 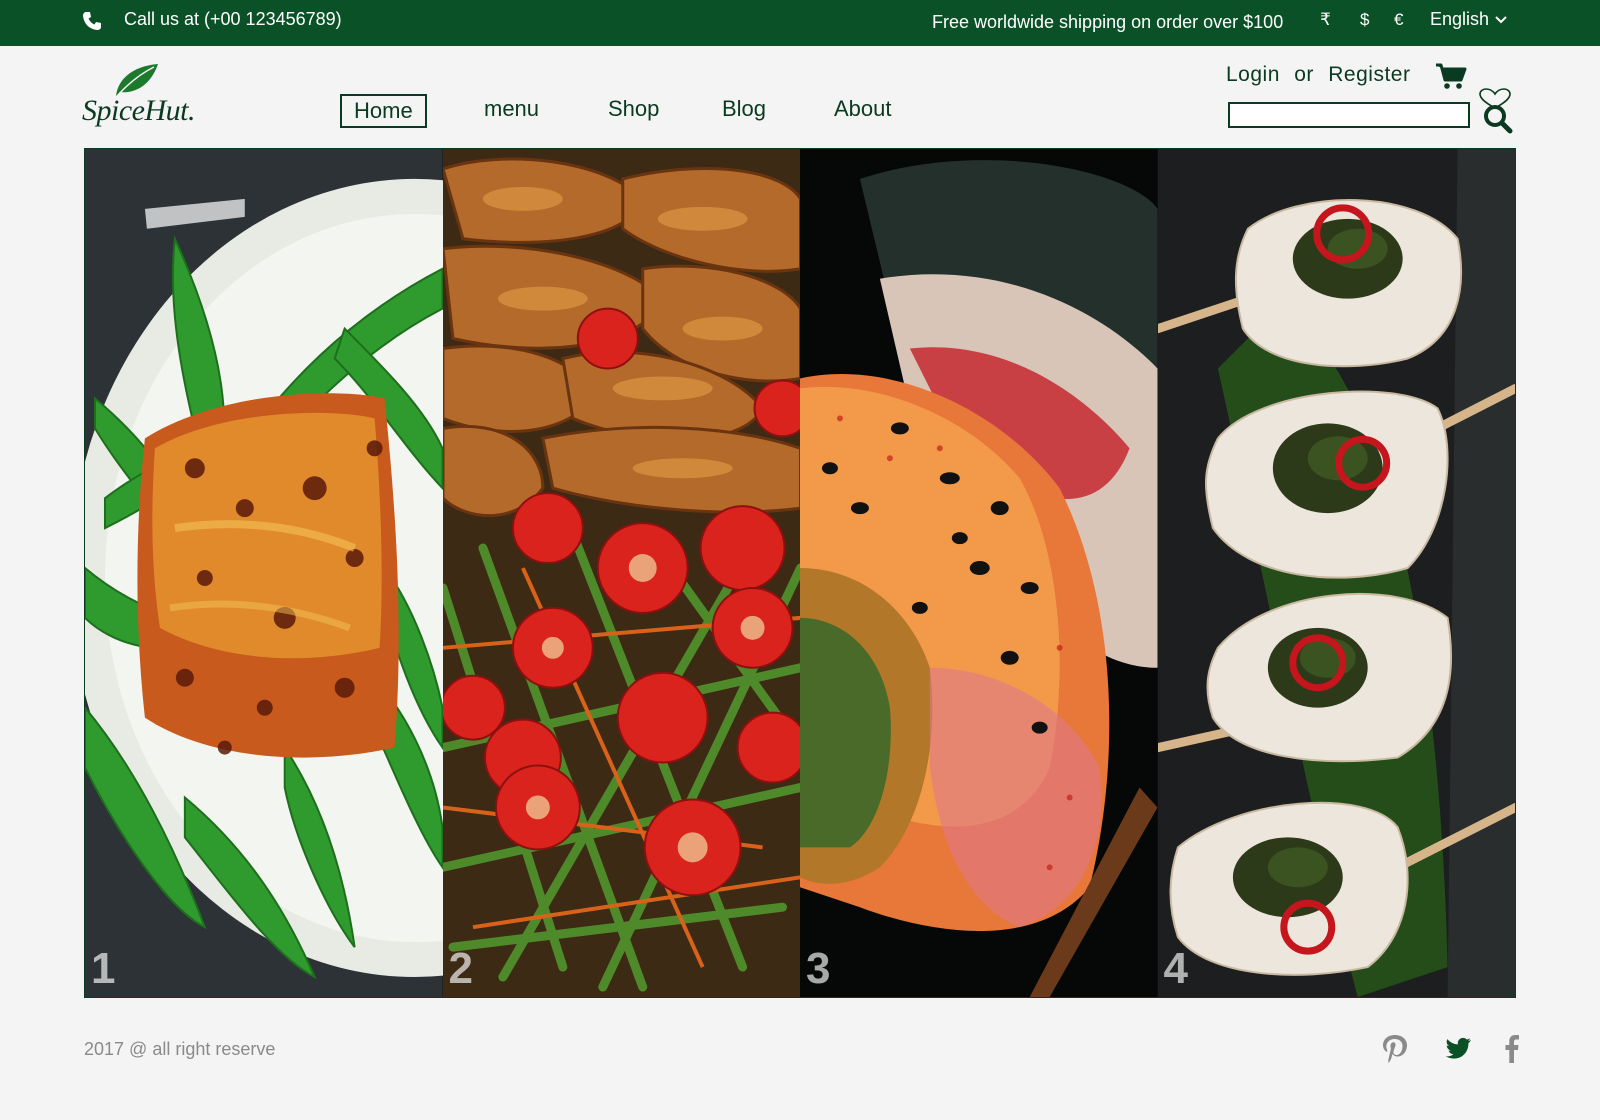 What do you see at coordinates (92, 21) in the screenshot?
I see `phone-icon` at bounding box center [92, 21].